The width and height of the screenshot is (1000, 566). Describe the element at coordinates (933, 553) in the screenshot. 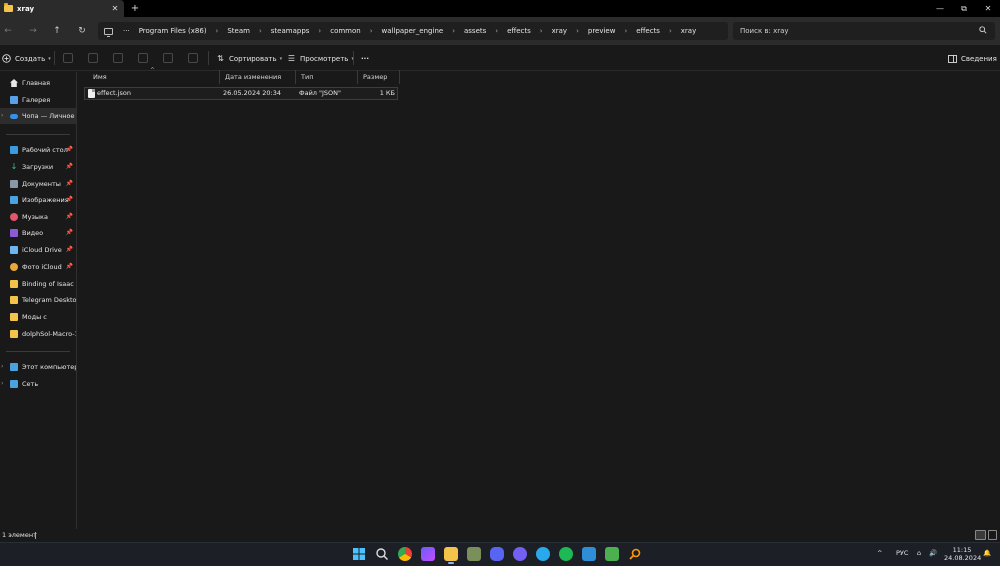

I see `volume-icon: 🔊` at that location.